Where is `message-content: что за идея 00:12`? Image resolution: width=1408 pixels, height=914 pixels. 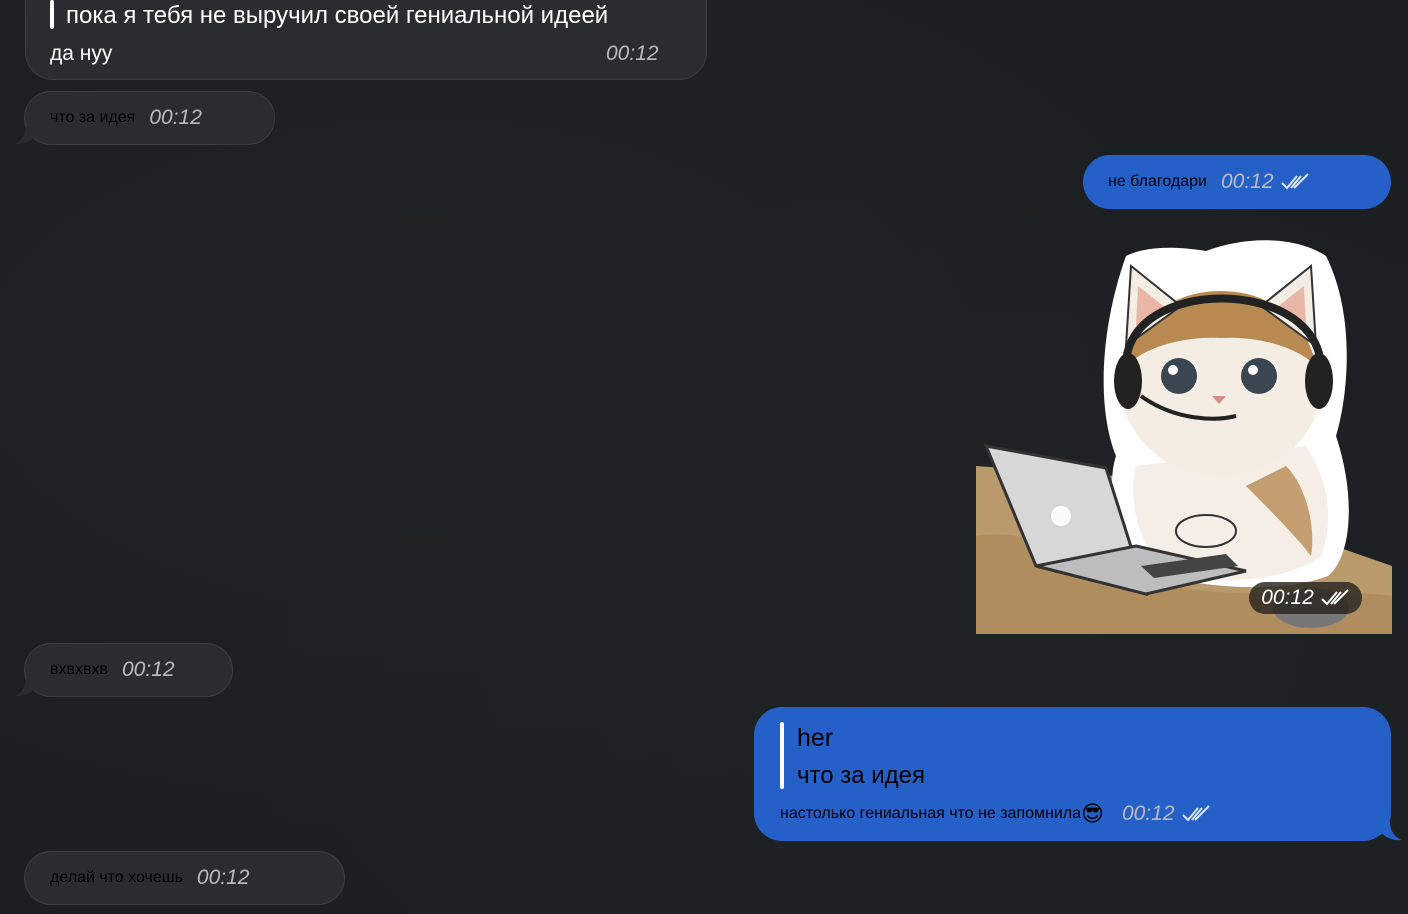 message-content: что за идея 00:12 is located at coordinates (126, 118).